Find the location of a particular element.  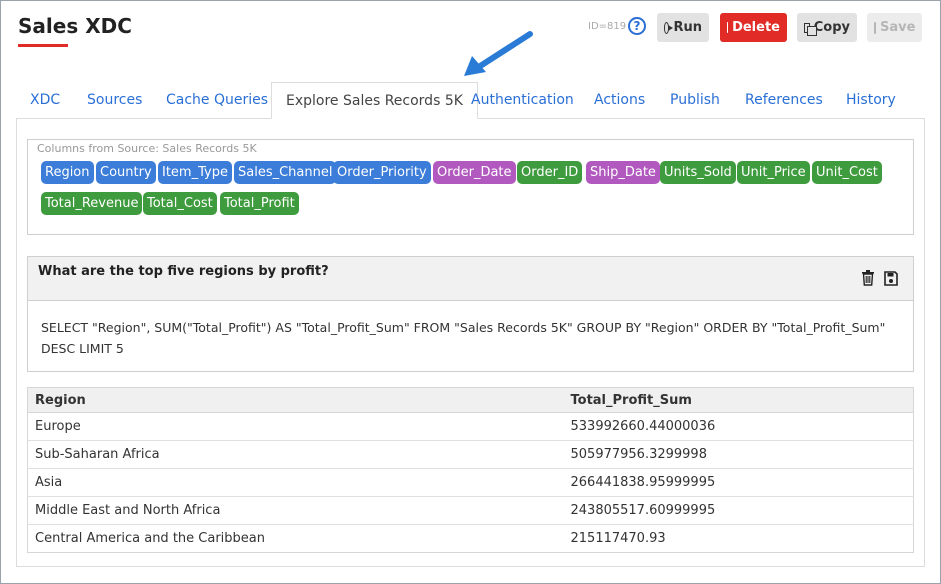

pointer-arrow-icon is located at coordinates (498, 53).